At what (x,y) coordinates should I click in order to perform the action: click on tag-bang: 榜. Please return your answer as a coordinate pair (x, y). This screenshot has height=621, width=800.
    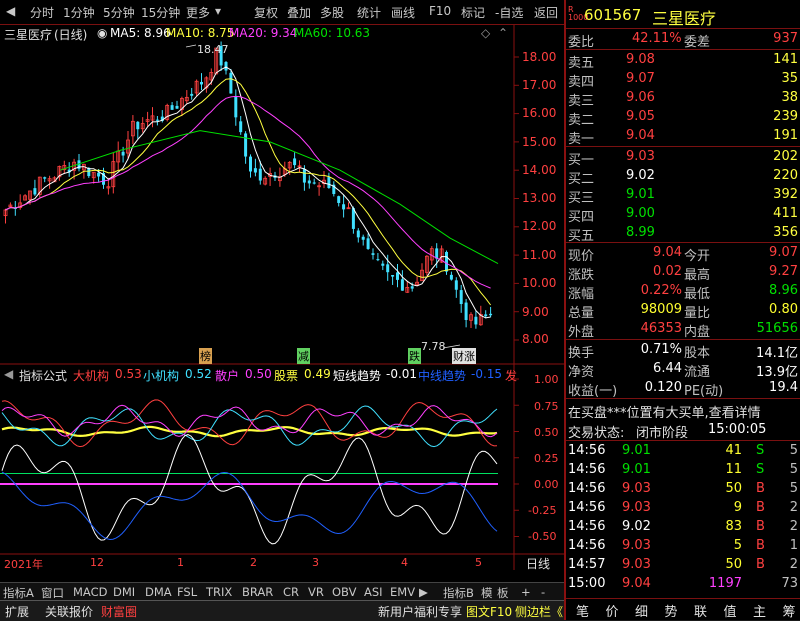
    Looking at the image, I should click on (205, 356).